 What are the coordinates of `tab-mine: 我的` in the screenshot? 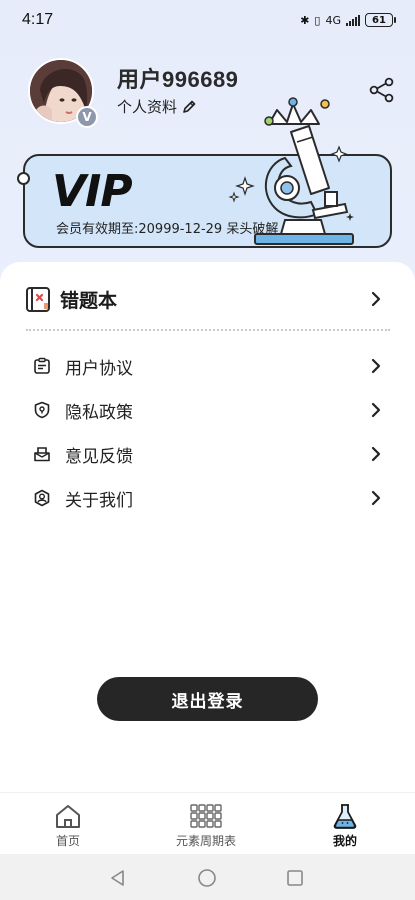 It's located at (345, 826).